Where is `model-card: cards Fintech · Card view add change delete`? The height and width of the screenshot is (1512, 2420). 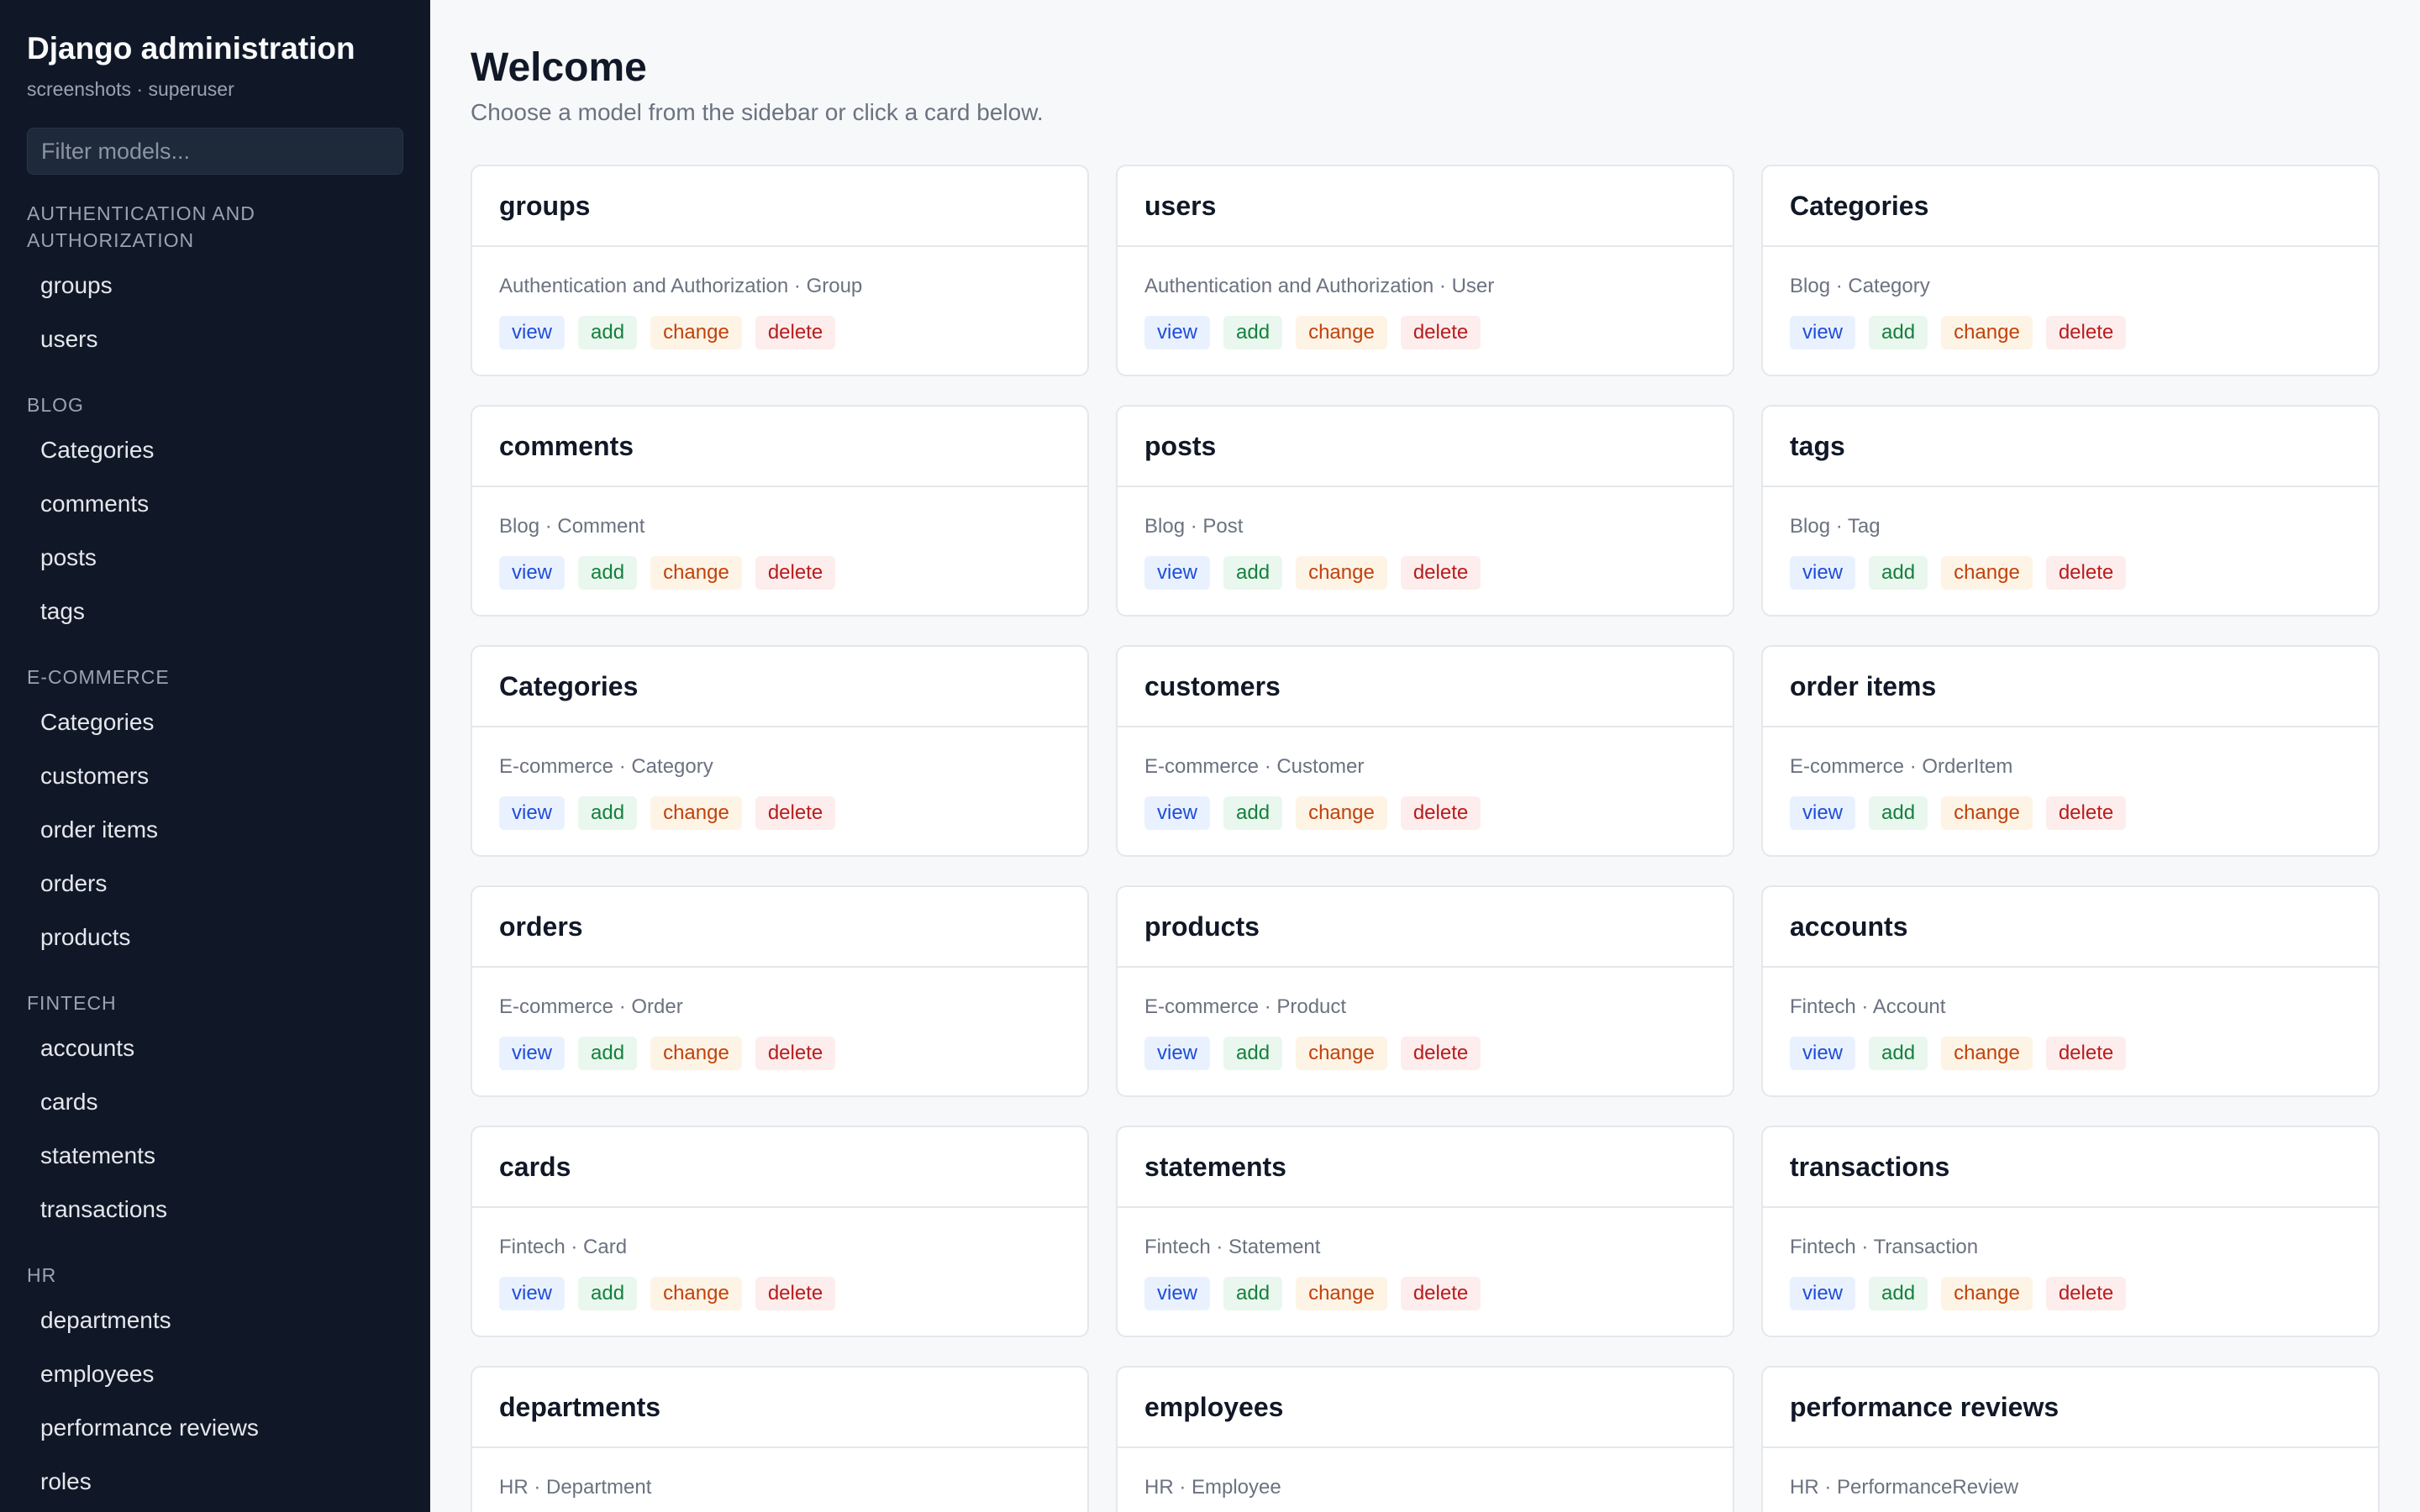
model-card: cards Fintech · Card view add change delete is located at coordinates (780, 1231).